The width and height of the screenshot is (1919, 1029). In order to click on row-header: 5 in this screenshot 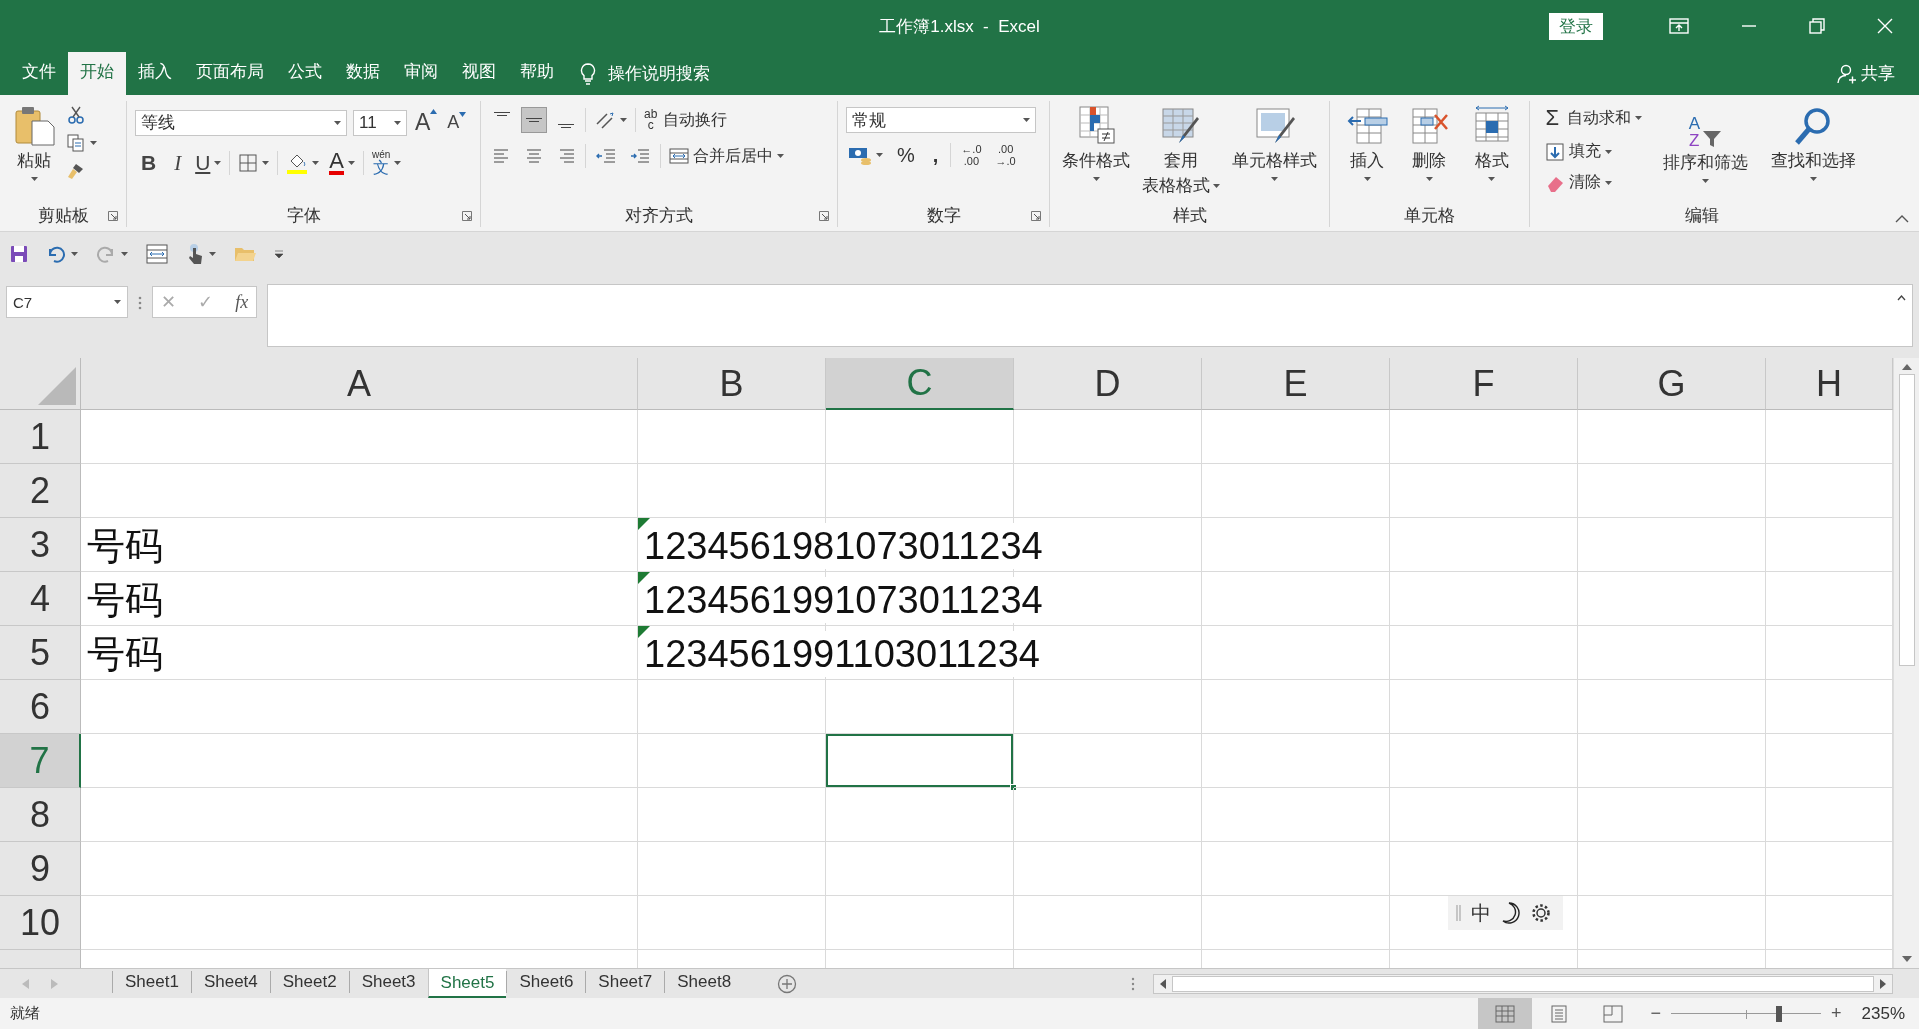, I will do `click(40, 653)`.